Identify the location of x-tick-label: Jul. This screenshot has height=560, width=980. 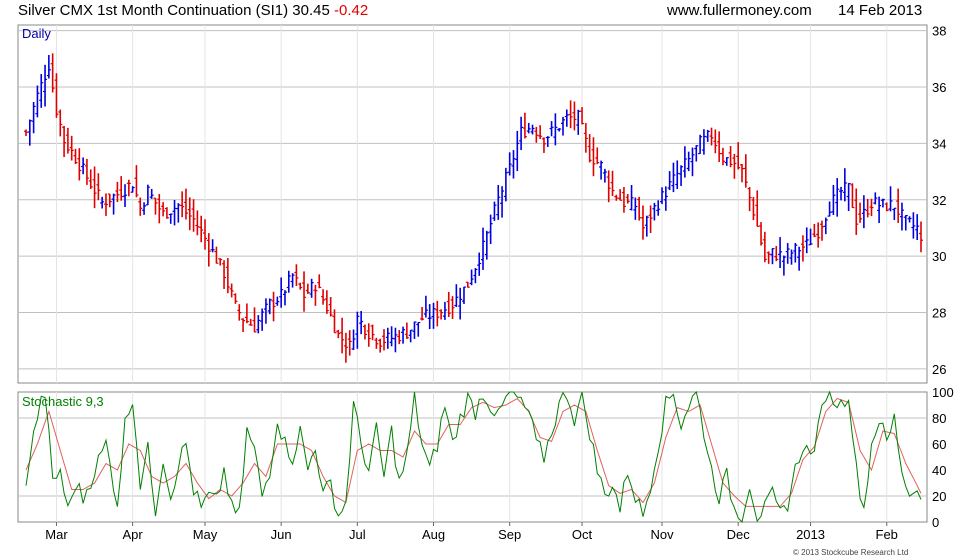
(357, 534).